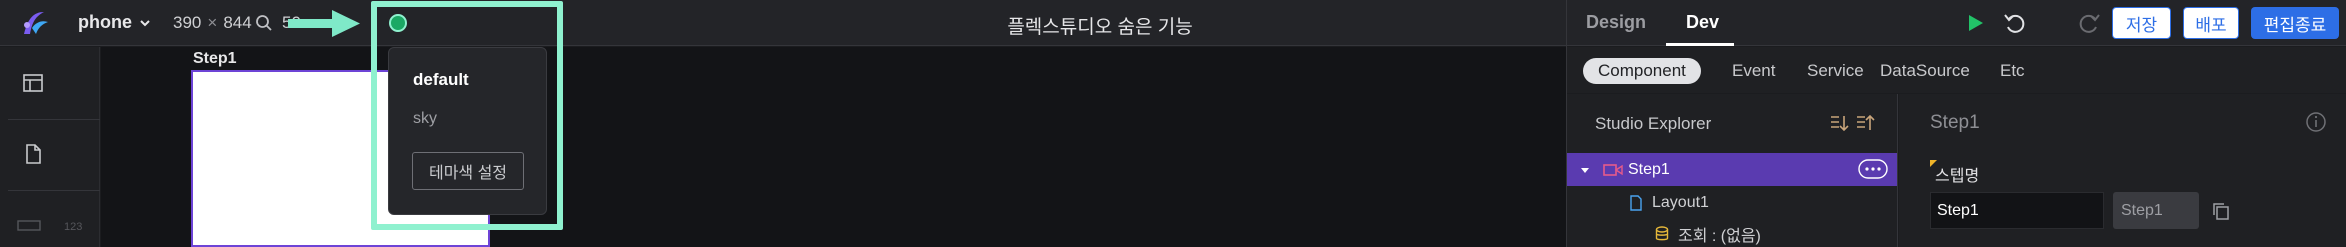 This screenshot has width=2346, height=247. I want to click on tree-item-step1: Step1, so click(1732, 169).